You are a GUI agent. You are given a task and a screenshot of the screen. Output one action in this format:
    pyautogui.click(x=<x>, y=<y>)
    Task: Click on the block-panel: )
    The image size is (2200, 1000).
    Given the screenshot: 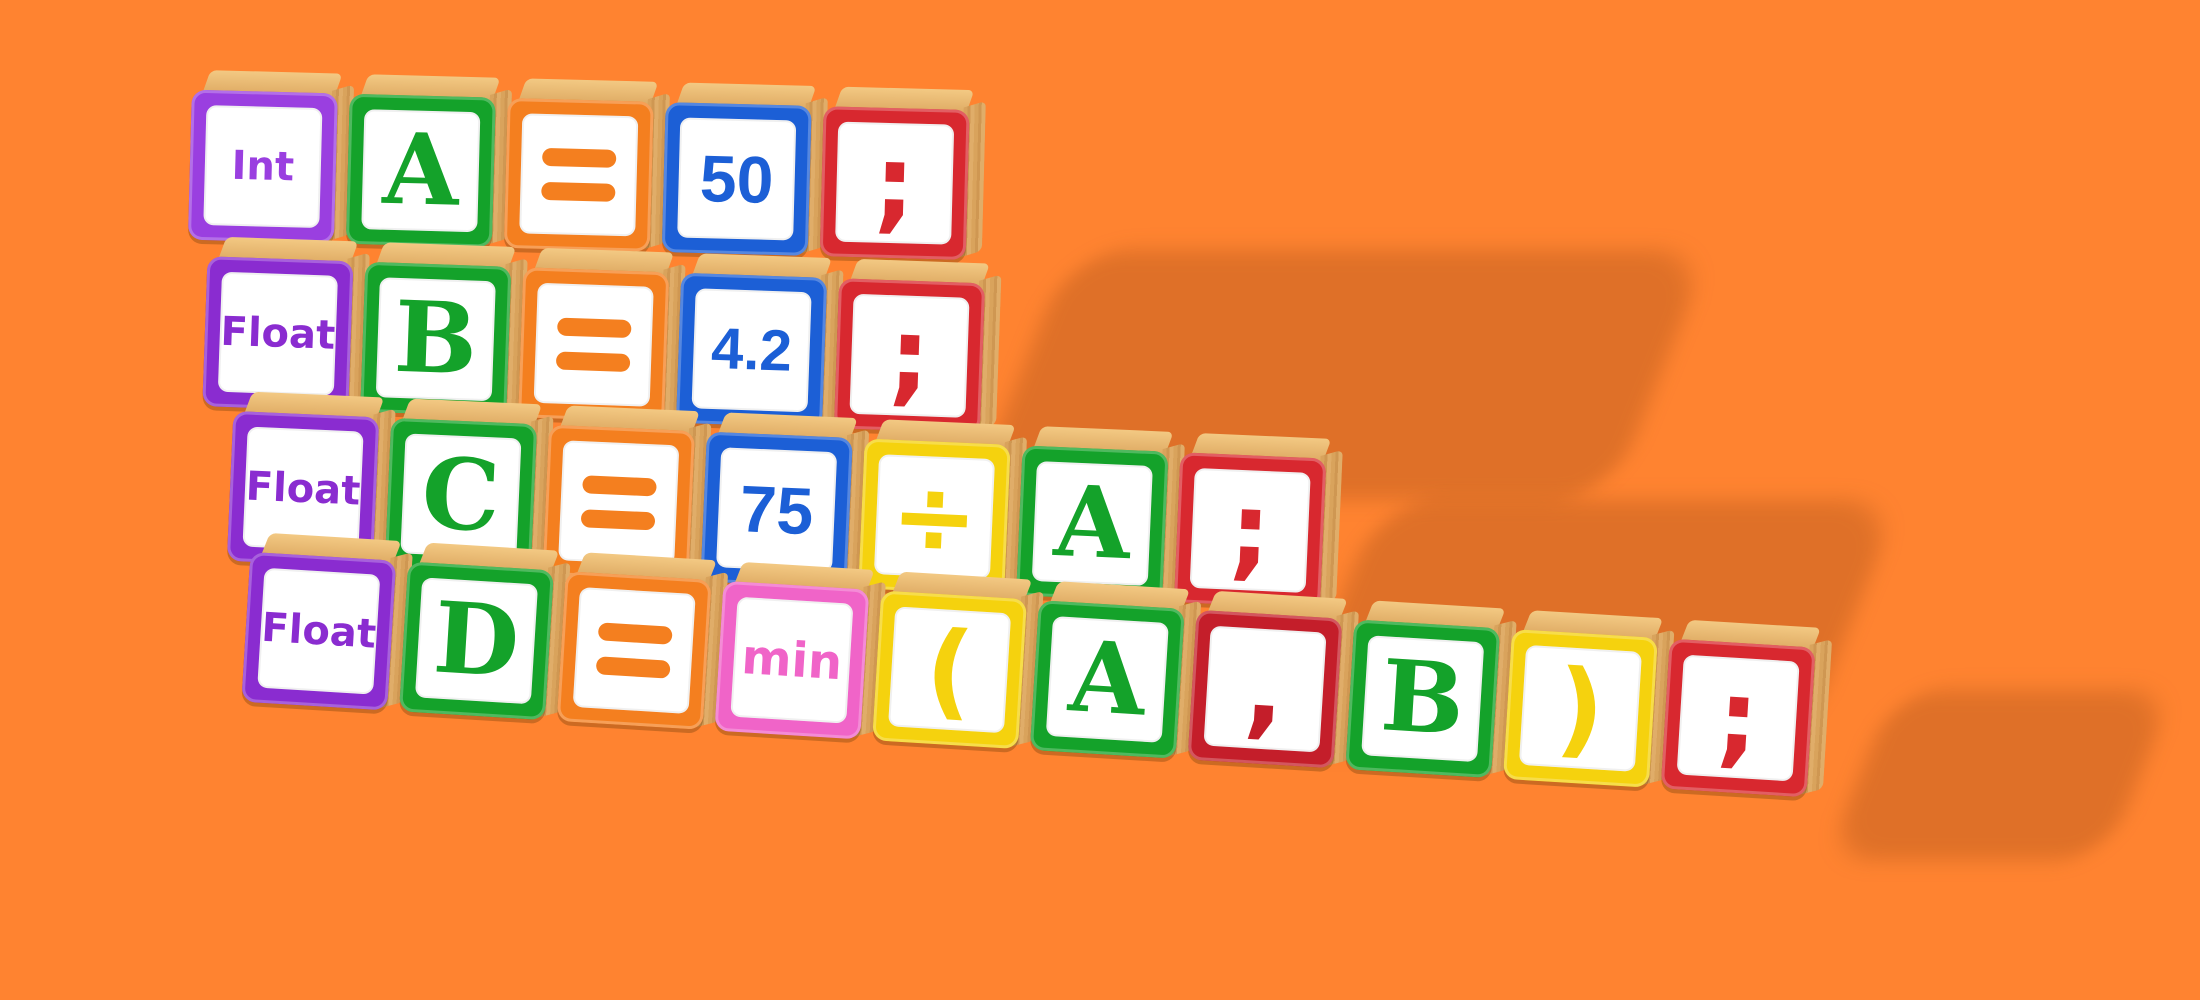 What is the action you would take?
    pyautogui.click(x=1580, y=708)
    